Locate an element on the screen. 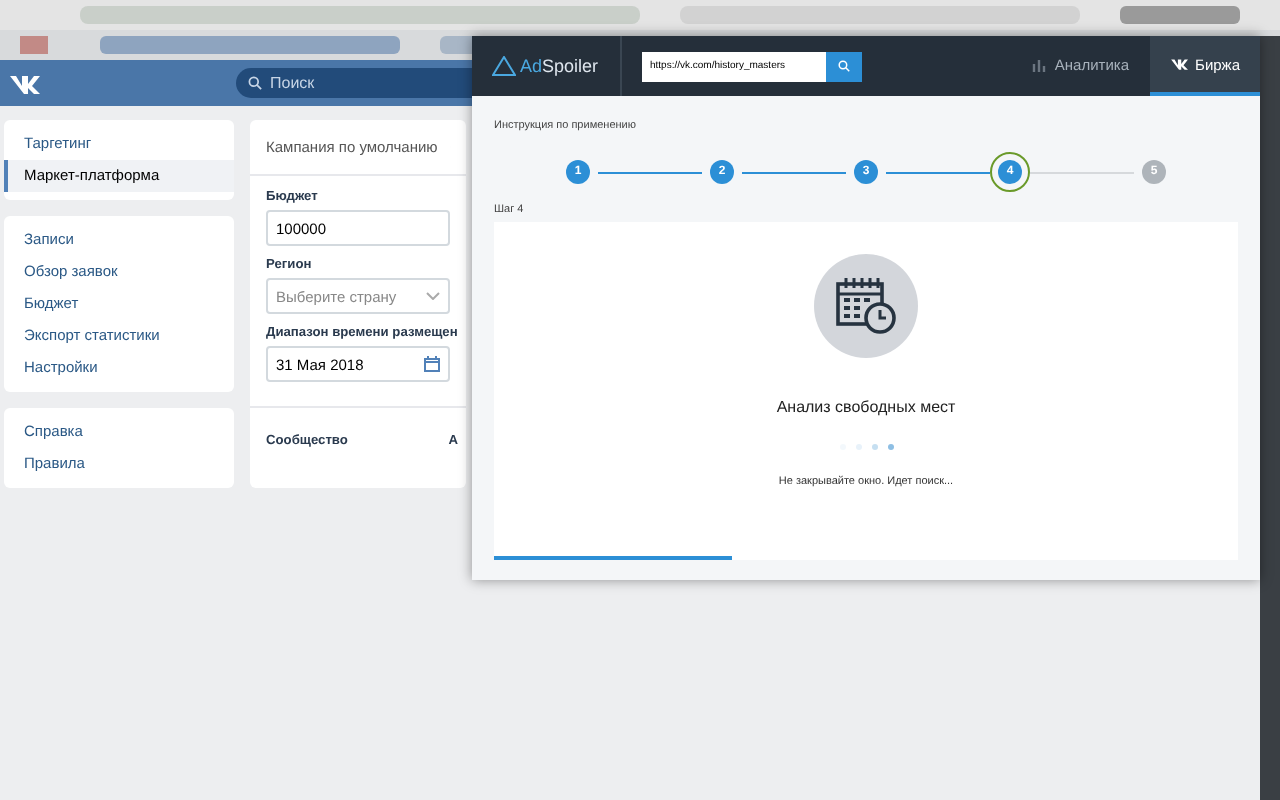 Image resolution: width=1280 pixels, height=800 pixels. status-title: Анализ свободных мест is located at coordinates (866, 407).